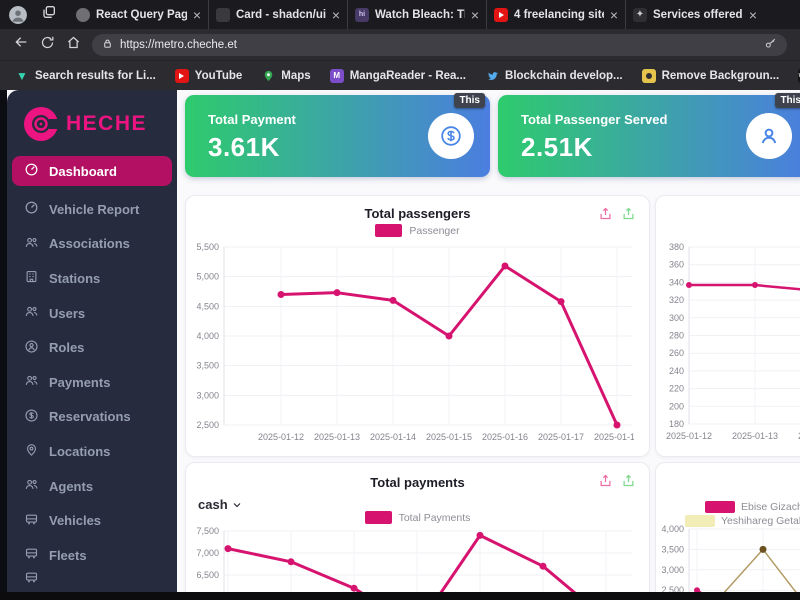 The width and height of the screenshot is (800, 600). Describe the element at coordinates (676, 247) in the screenshot. I see `svg-text: 380` at that location.